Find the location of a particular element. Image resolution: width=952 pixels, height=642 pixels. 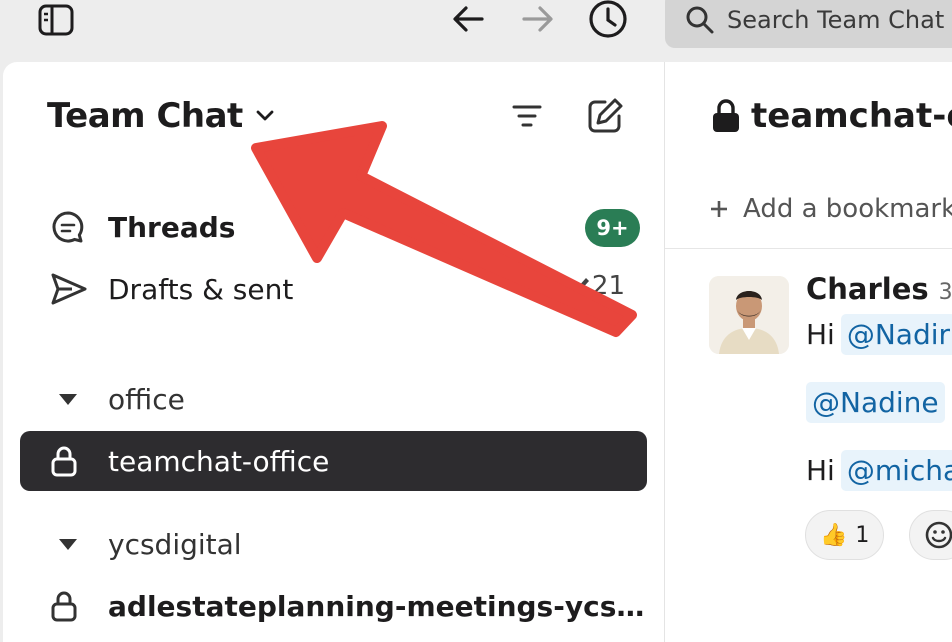

filter-icon is located at coordinates (527, 116).